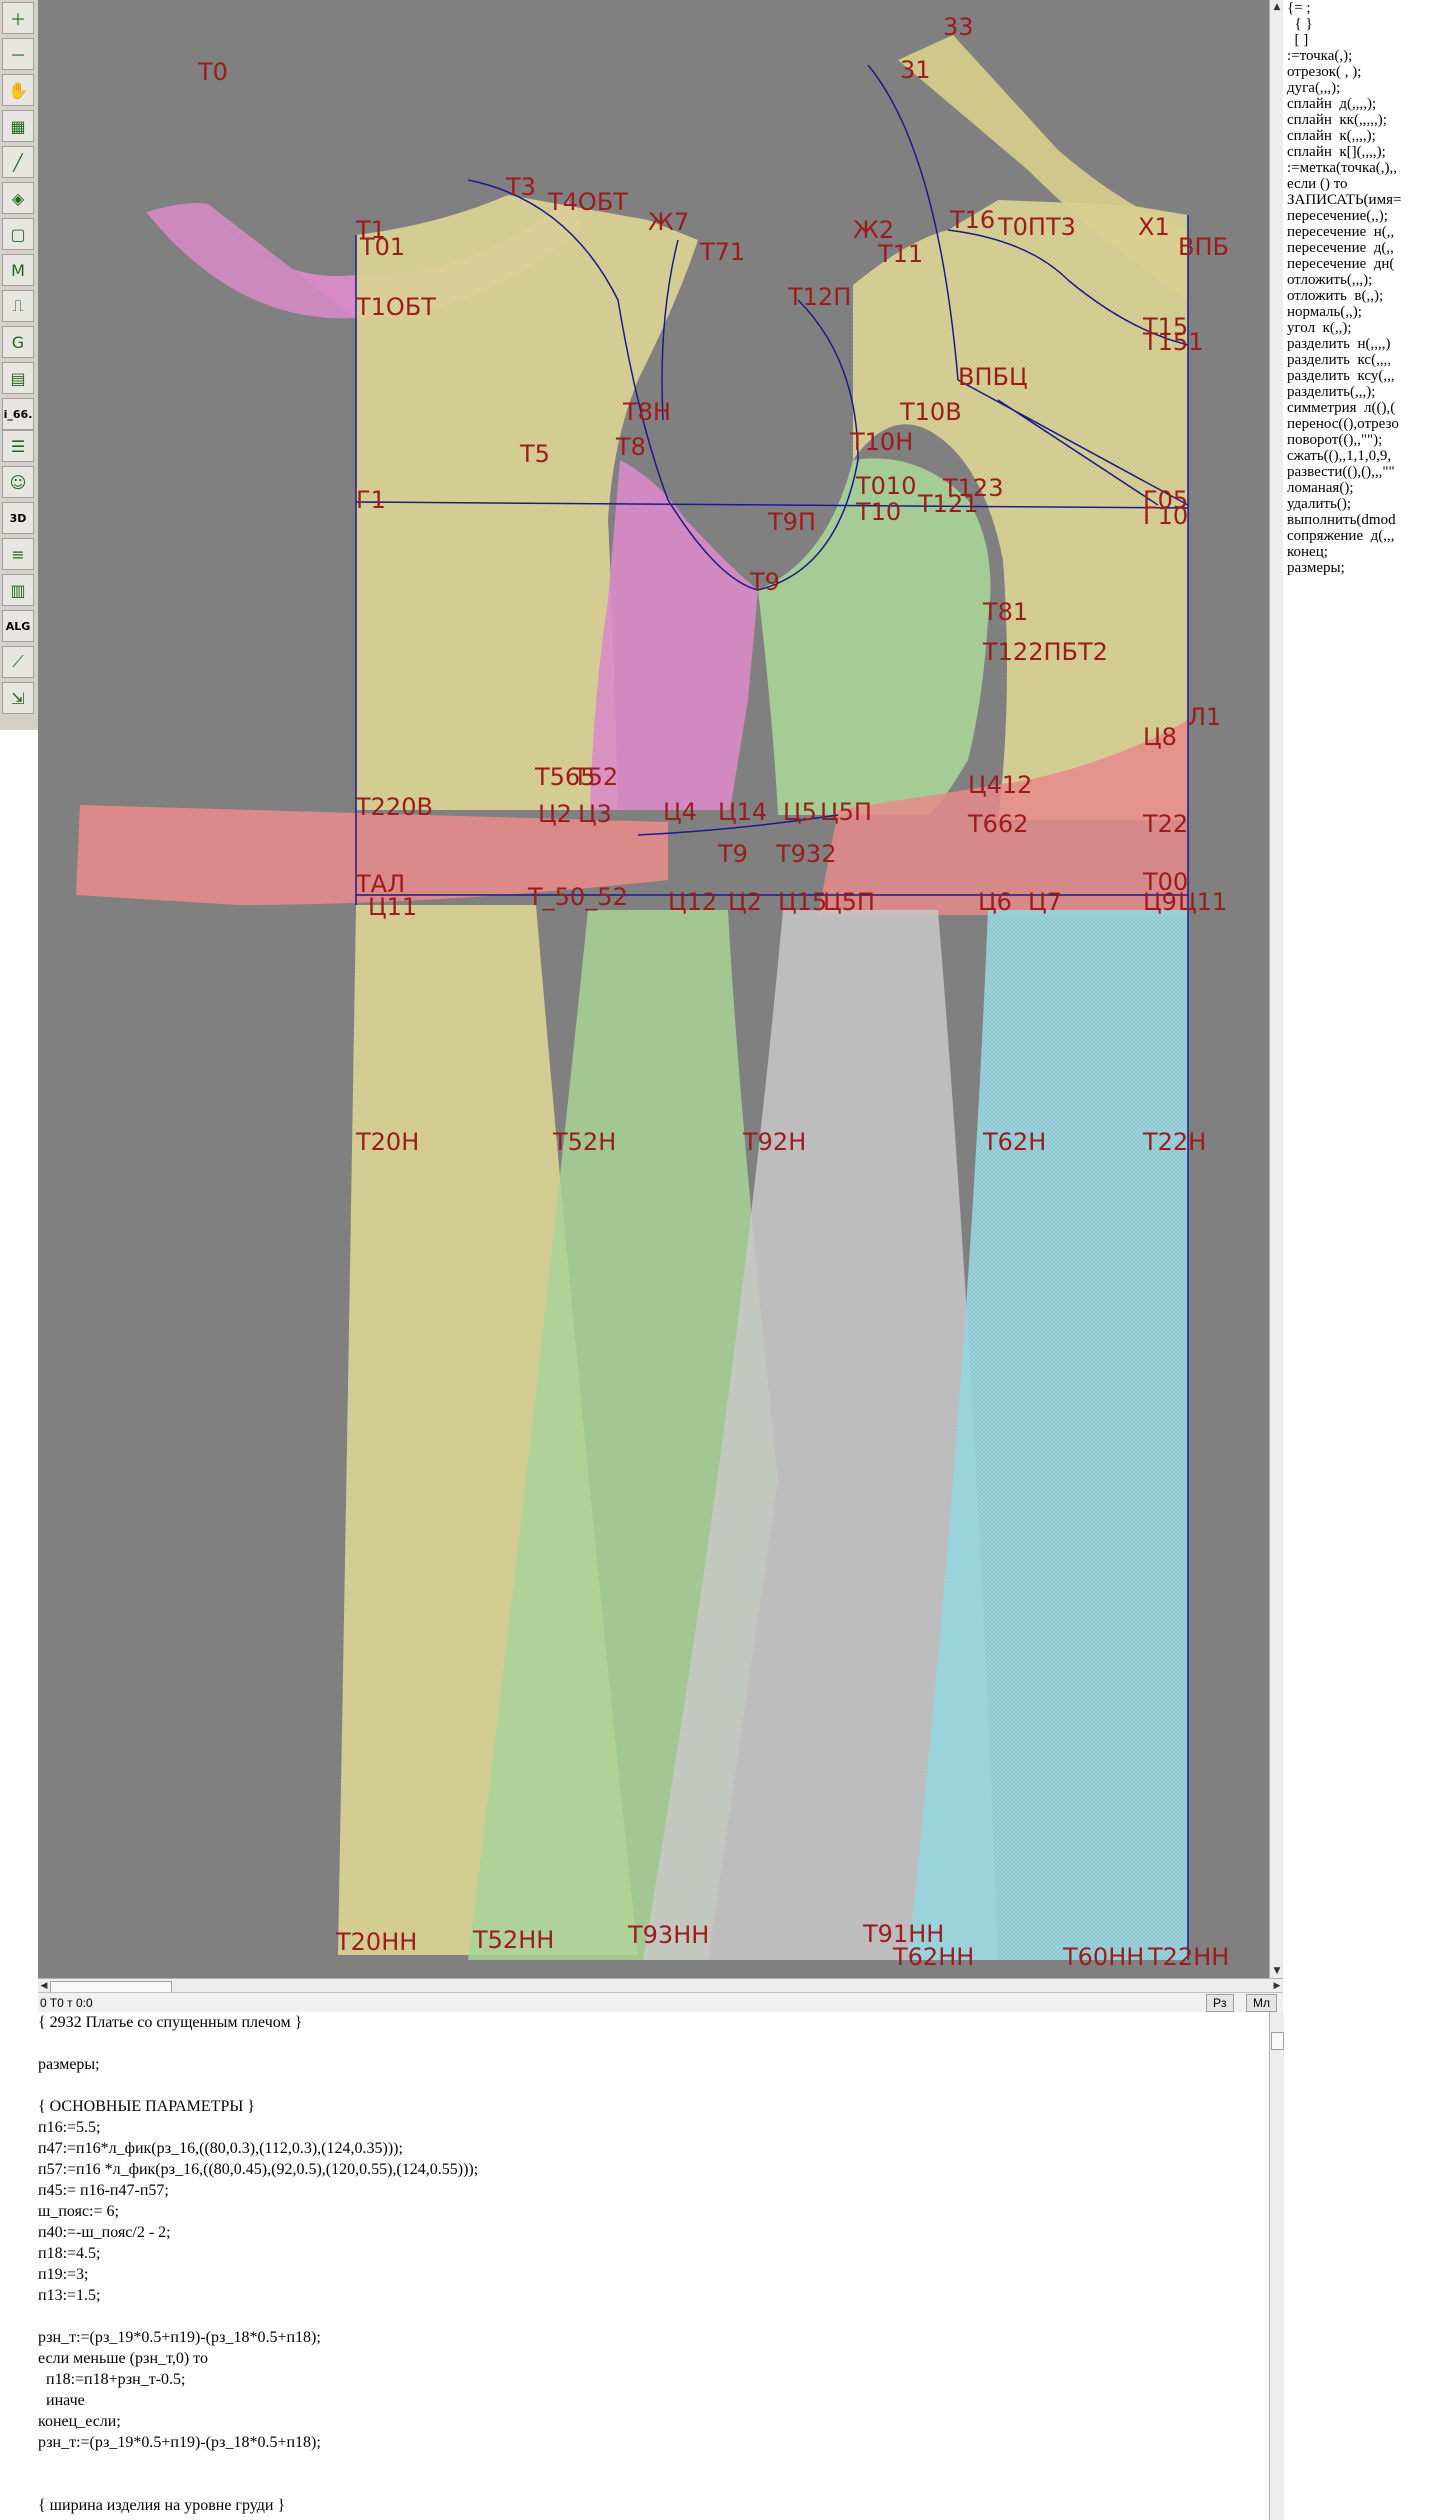  What do you see at coordinates (1361, 8) in the screenshot?
I see `command-item: {= ;` at bounding box center [1361, 8].